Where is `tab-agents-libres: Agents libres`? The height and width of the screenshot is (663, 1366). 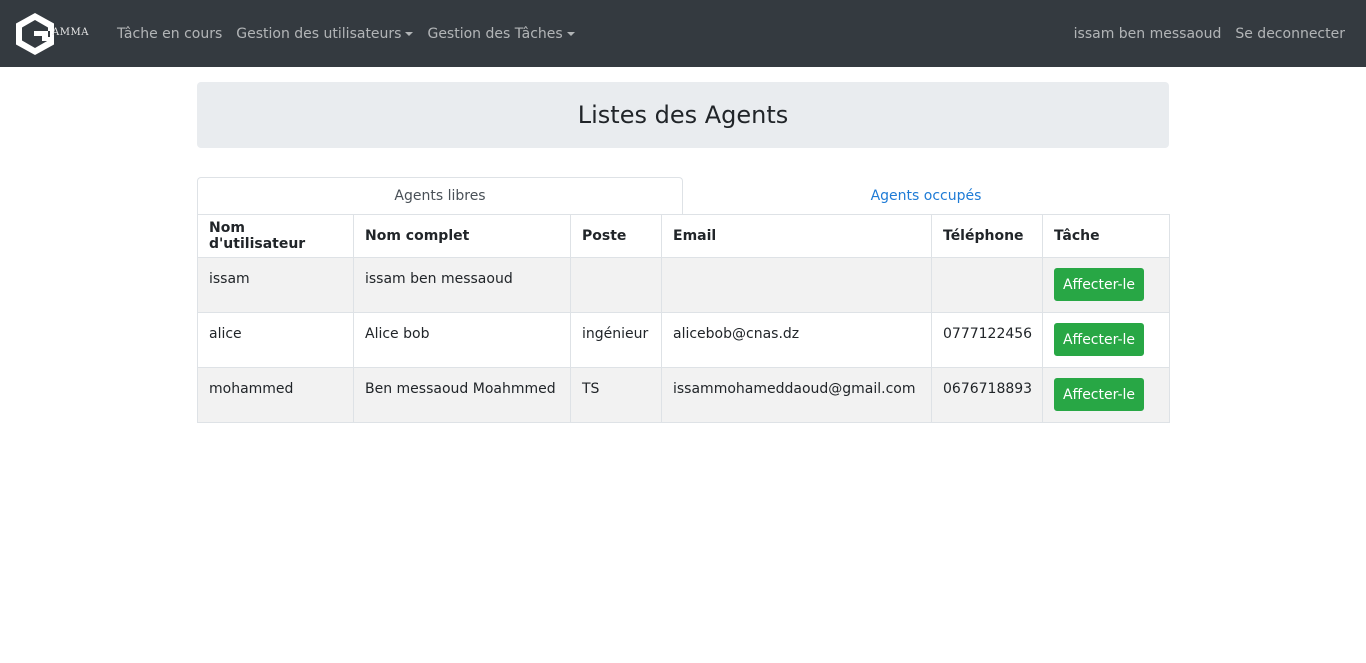 tab-agents-libres: Agents libres is located at coordinates (440, 196).